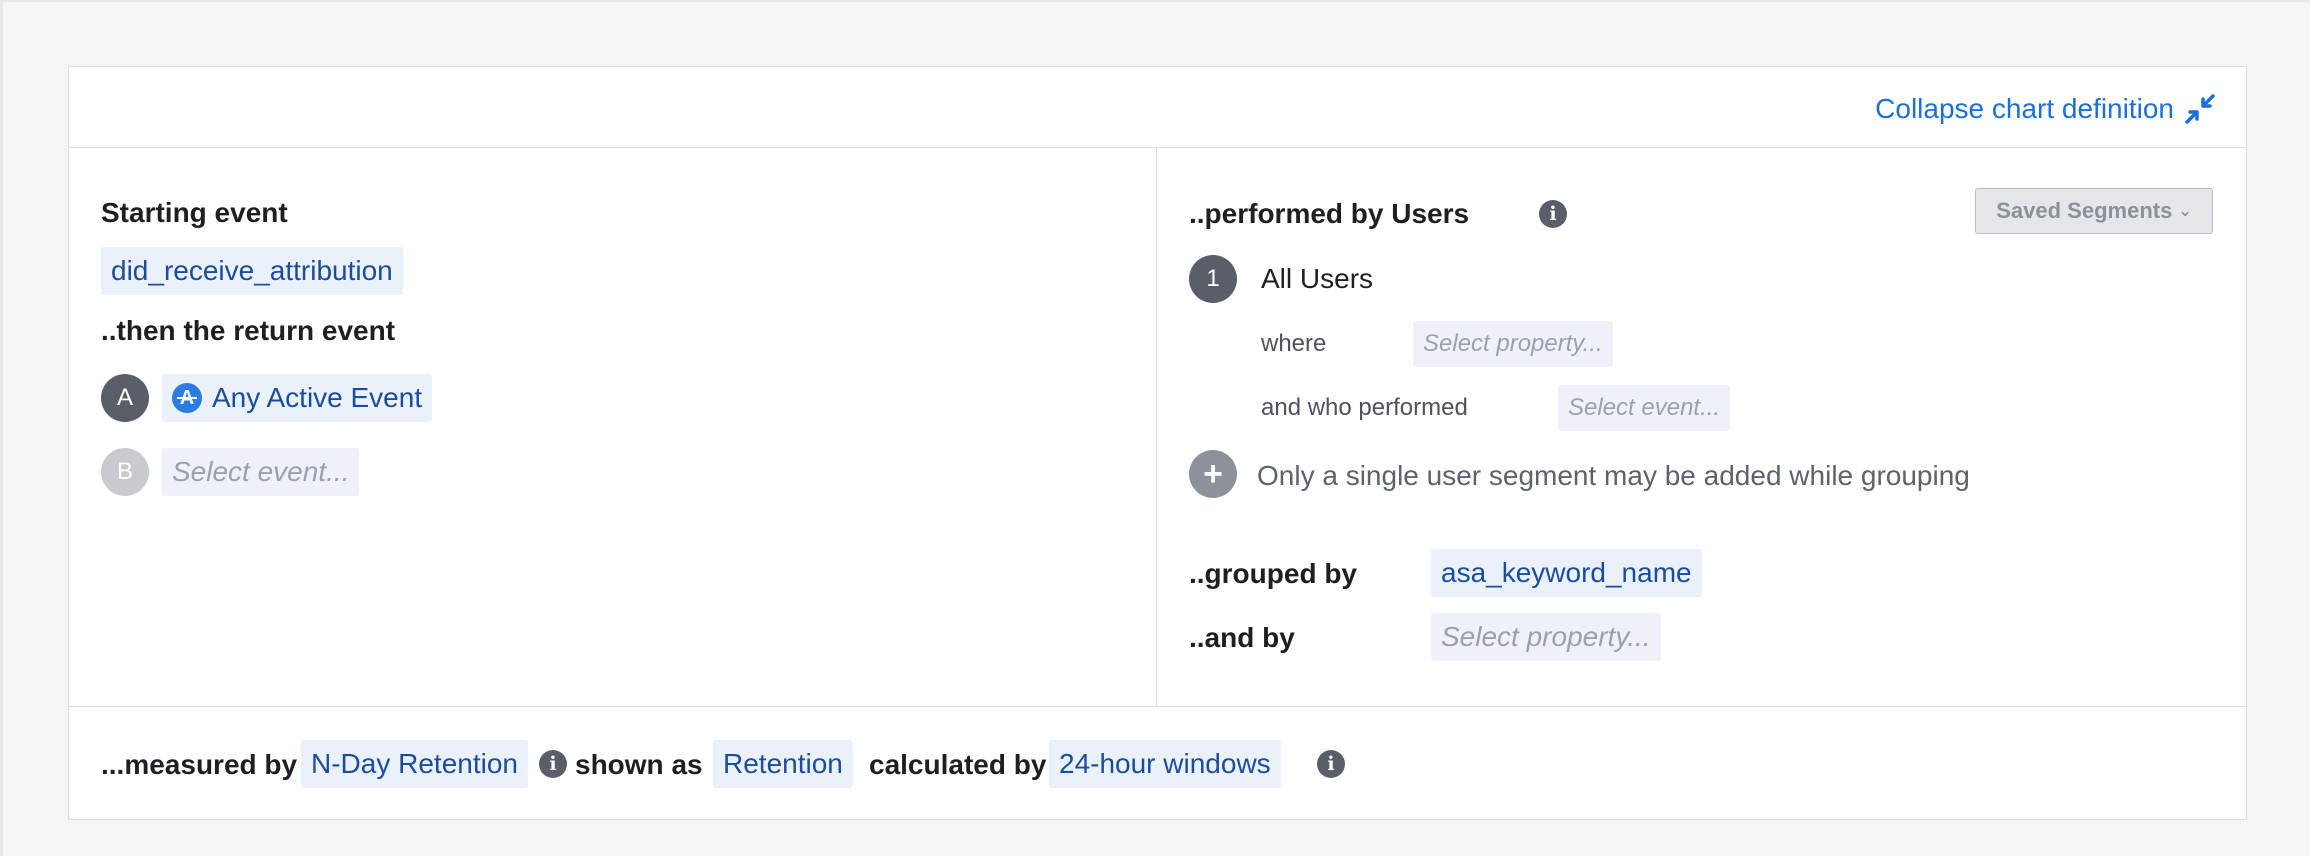  Describe the element at coordinates (1273, 573) in the screenshot. I see `grouped-by-label: ..grouped by` at that location.